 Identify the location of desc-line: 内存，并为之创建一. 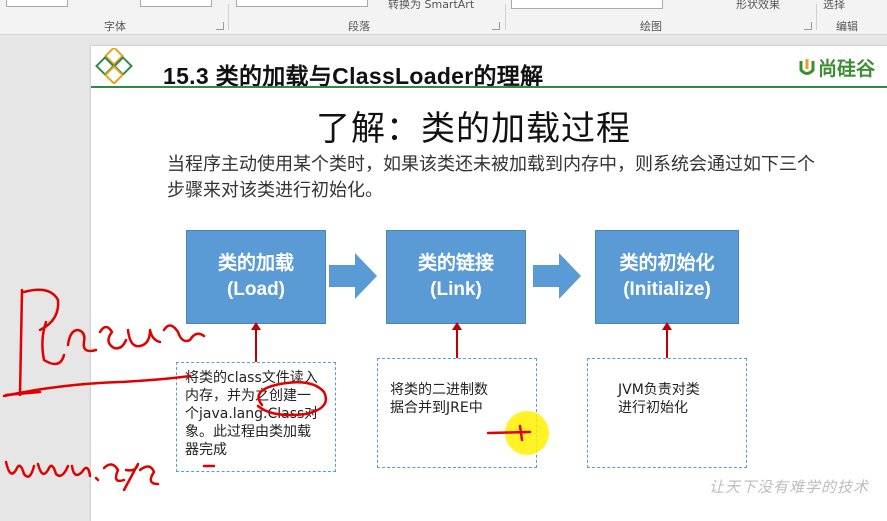
(248, 396).